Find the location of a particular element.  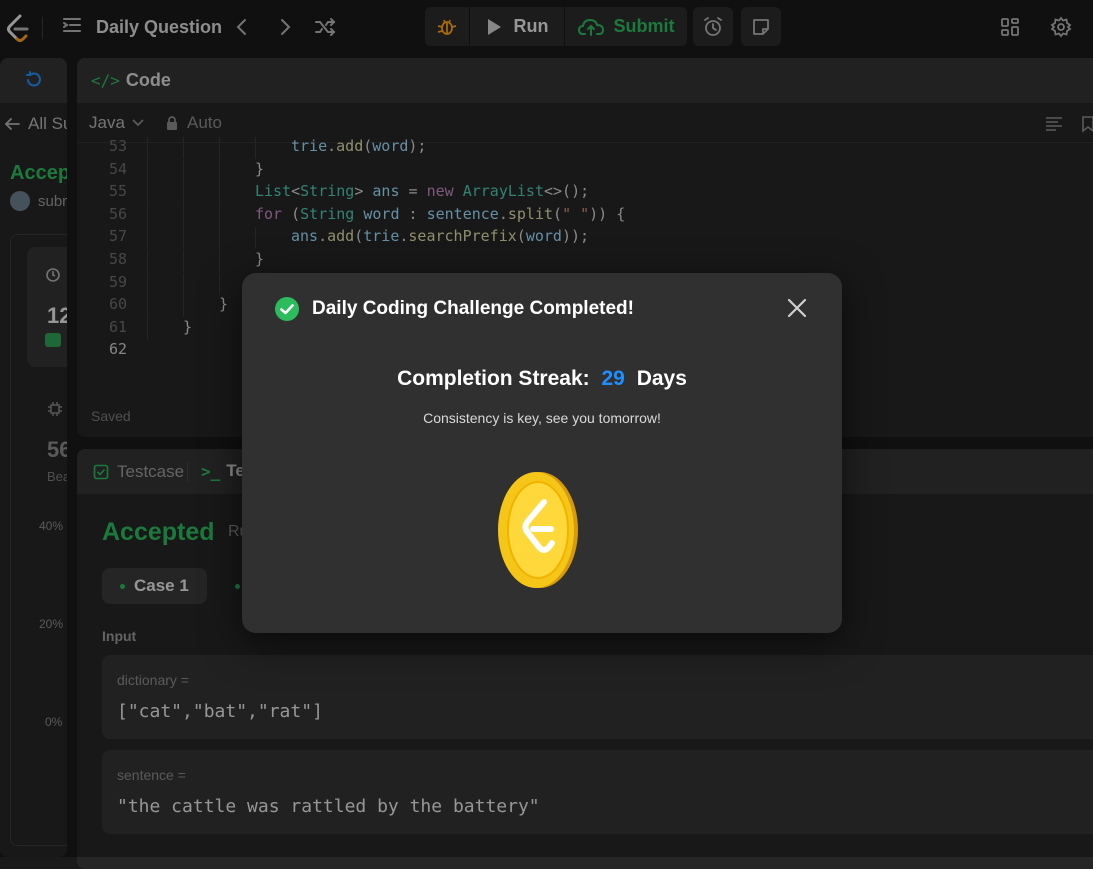

gold-coin-icon is located at coordinates (538, 532).